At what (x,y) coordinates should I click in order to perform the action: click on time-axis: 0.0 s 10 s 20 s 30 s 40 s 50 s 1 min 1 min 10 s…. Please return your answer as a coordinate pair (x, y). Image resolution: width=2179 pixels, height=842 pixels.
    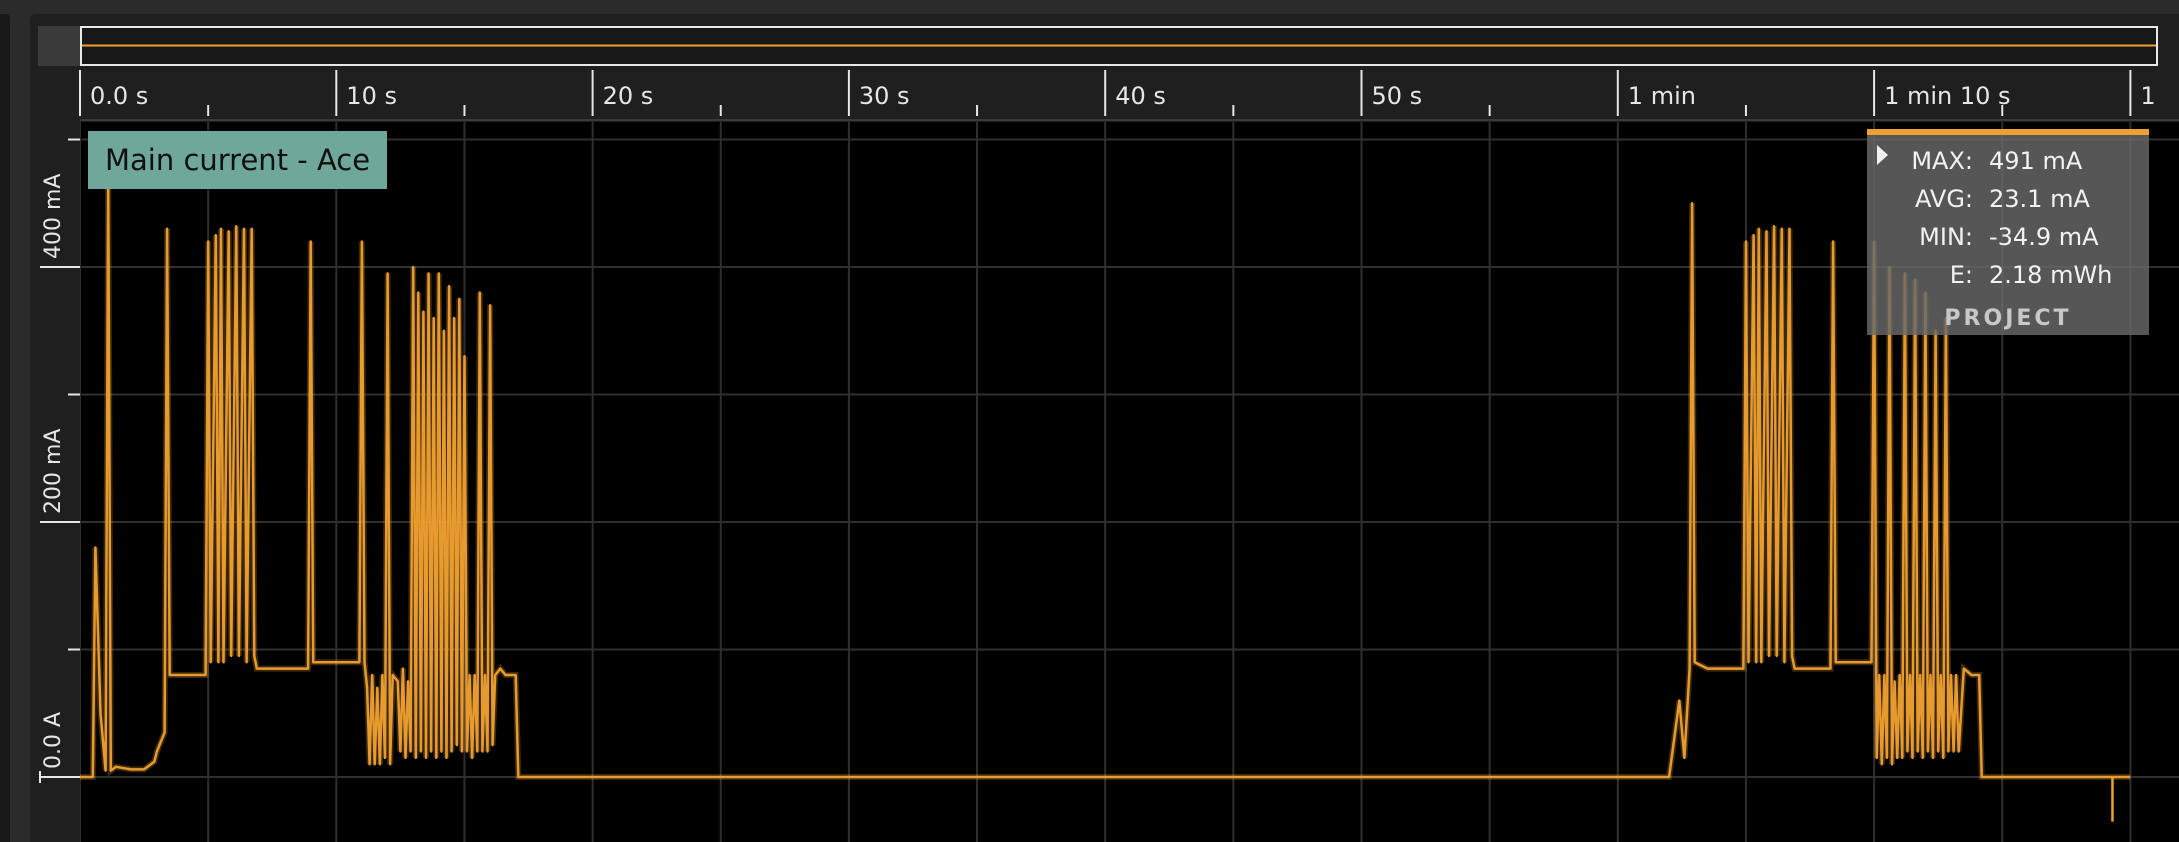
    Looking at the image, I should click on (1129, 94).